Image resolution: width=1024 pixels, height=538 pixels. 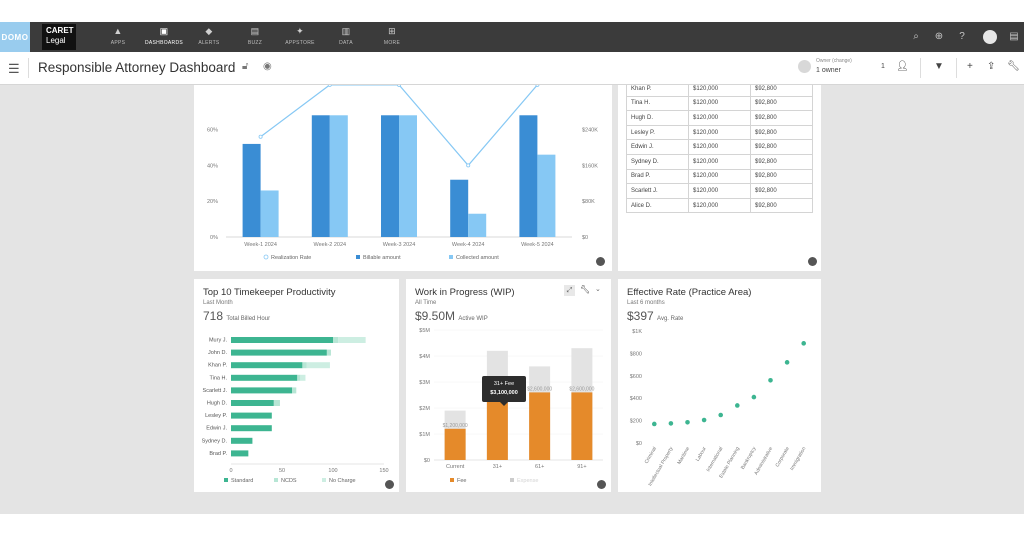 I want to click on plus-icon: +, so click(x=970, y=66).